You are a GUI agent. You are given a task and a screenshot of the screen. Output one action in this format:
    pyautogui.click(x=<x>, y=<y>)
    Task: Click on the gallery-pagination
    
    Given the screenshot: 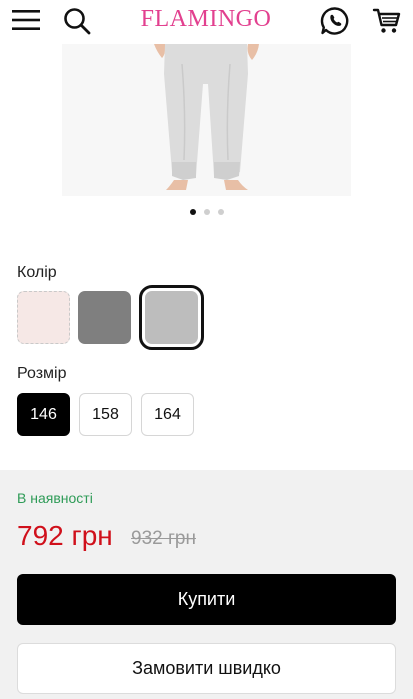 What is the action you would take?
    pyautogui.click(x=206, y=212)
    